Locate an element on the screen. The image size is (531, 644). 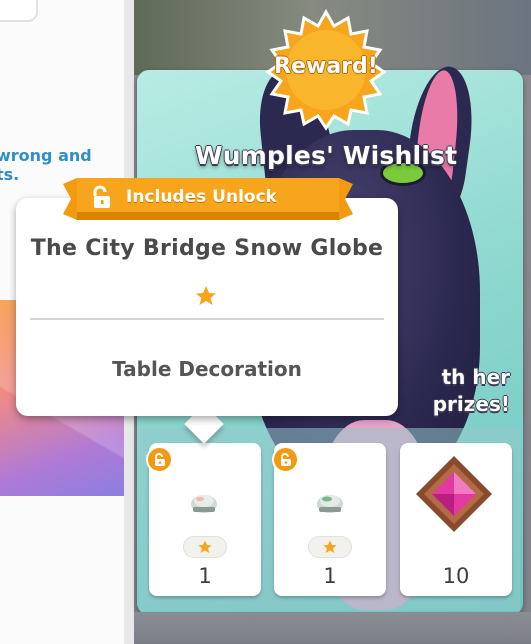
reward-label: Reward! is located at coordinates (326, 66).